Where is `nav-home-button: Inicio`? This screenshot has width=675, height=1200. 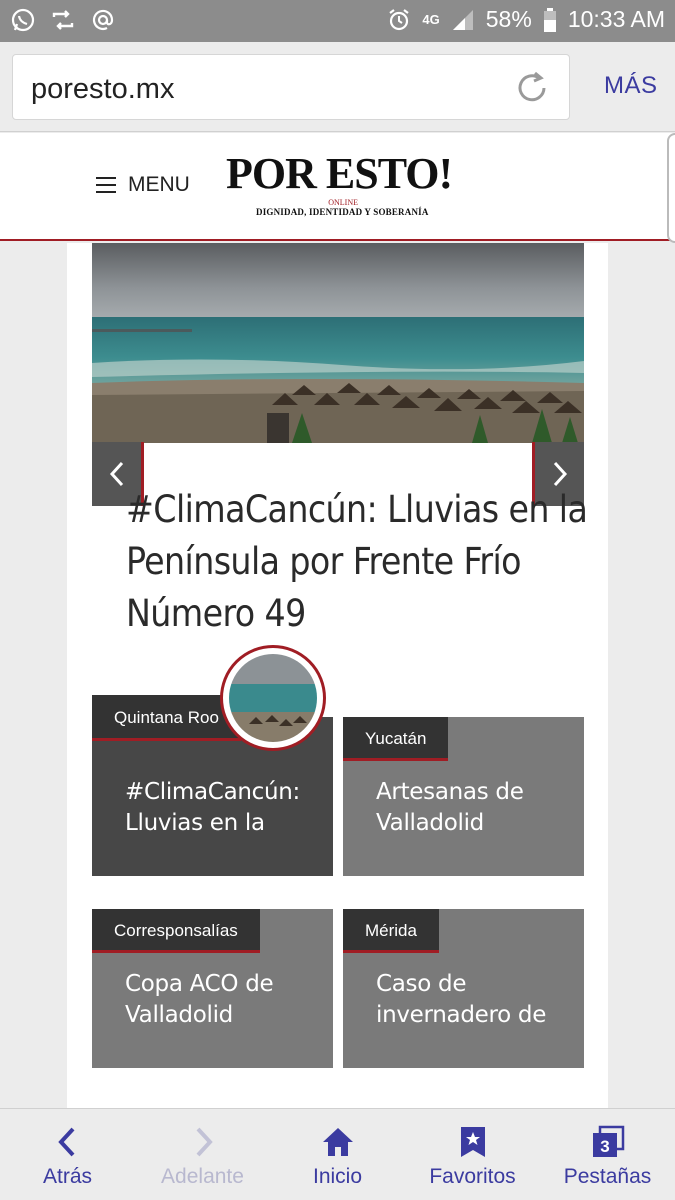
nav-home-button: Inicio is located at coordinates (337, 1154).